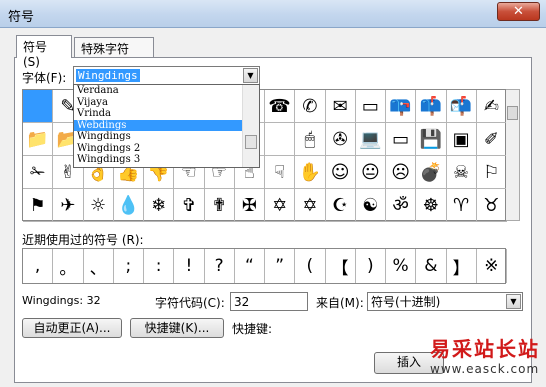 This screenshot has width=546, height=387. Describe the element at coordinates (310, 106) in the screenshot. I see `symbol-cell: ✆` at that location.